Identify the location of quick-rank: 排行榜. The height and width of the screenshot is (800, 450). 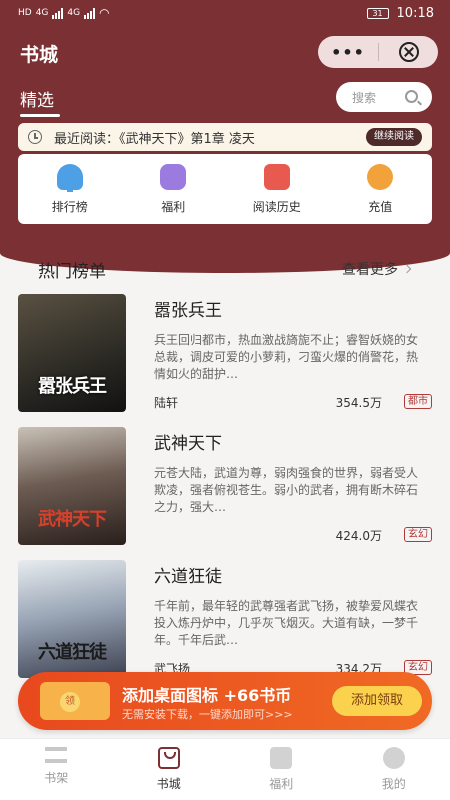
(70, 189).